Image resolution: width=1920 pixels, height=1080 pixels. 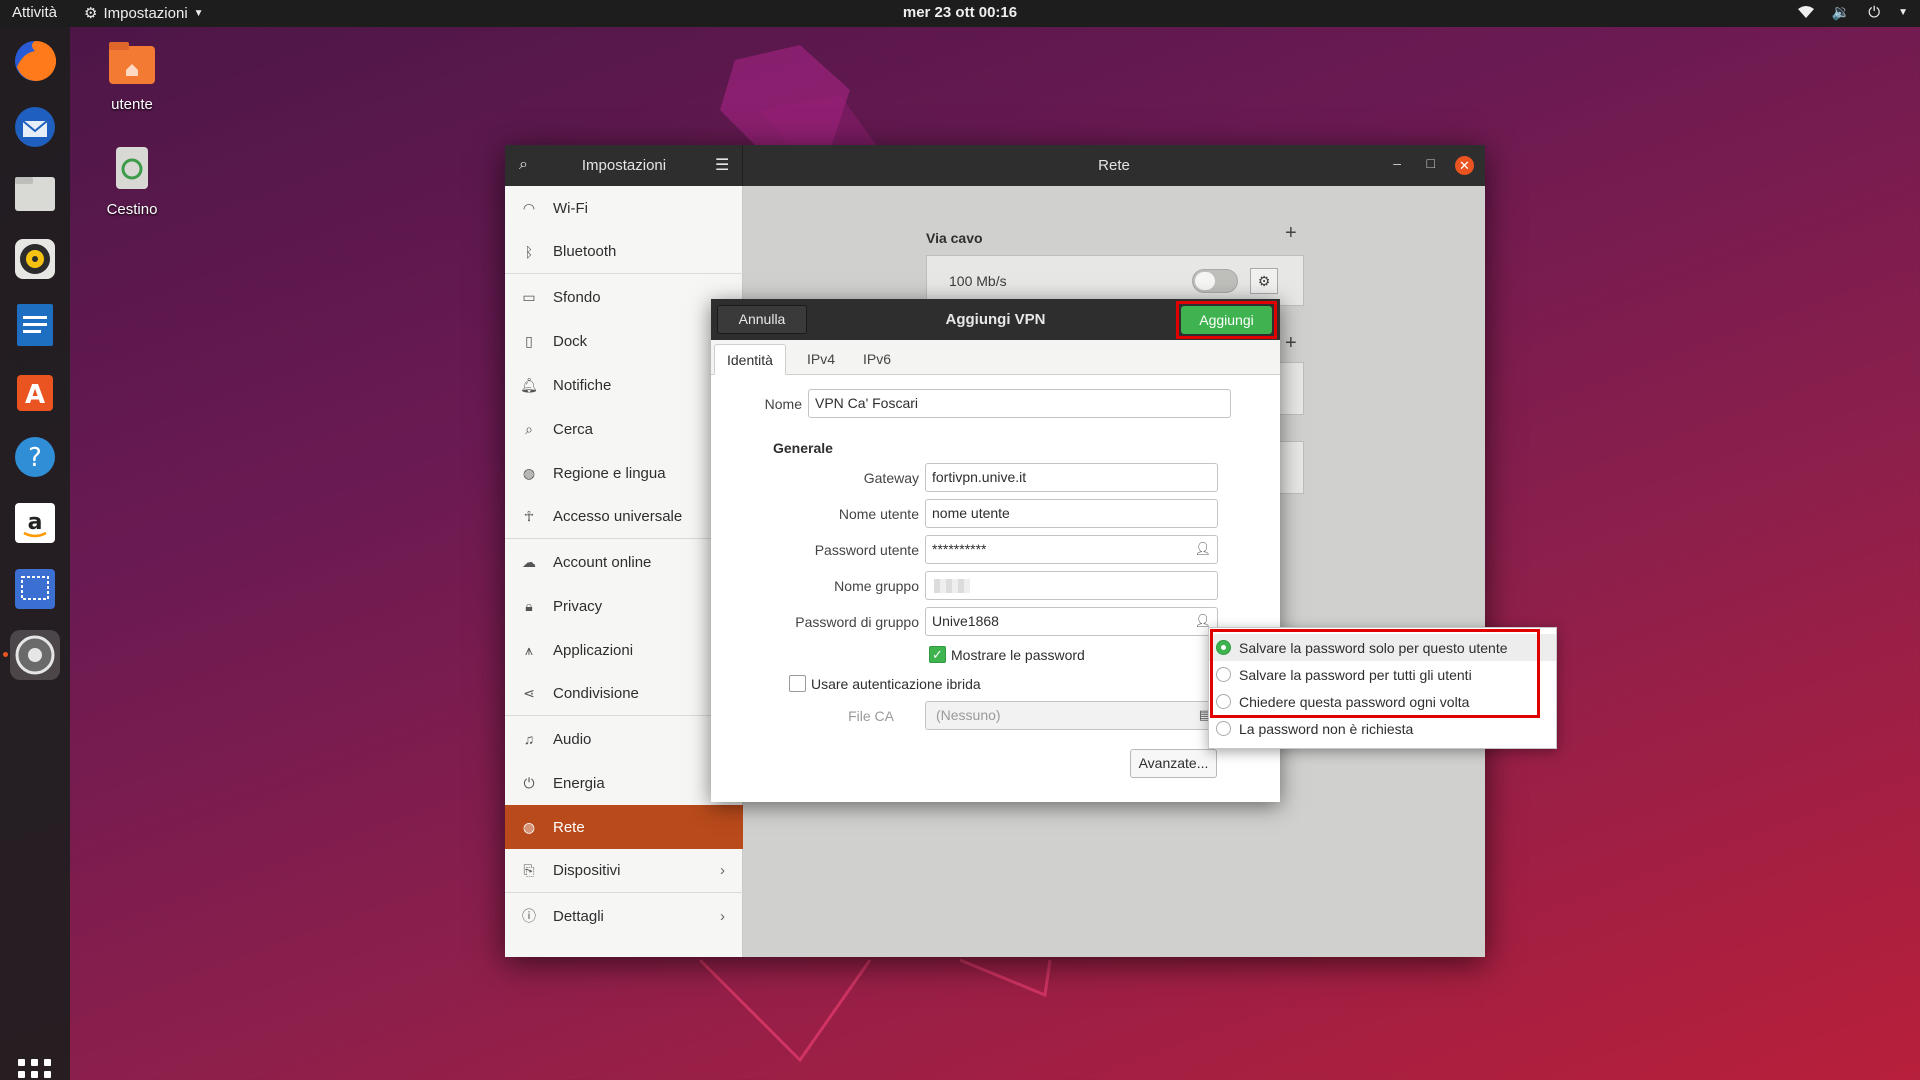 I want to click on firefox-icon, so click(x=36, y=60).